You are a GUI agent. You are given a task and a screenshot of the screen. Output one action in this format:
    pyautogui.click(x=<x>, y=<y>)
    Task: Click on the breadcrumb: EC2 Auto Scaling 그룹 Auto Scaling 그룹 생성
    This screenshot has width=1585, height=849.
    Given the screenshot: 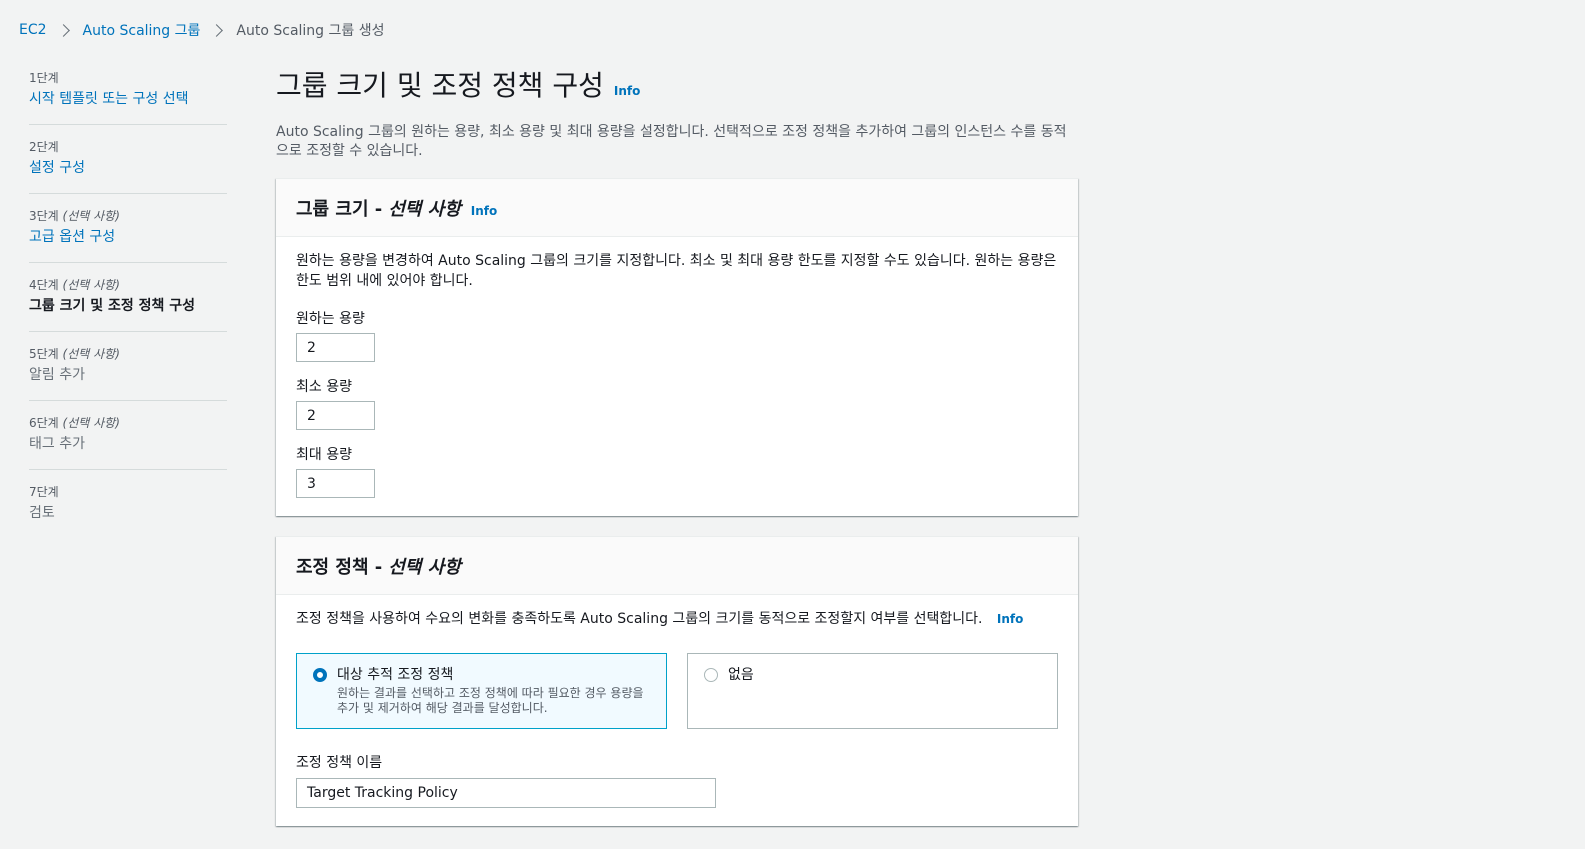 What is the action you would take?
    pyautogui.click(x=201, y=30)
    